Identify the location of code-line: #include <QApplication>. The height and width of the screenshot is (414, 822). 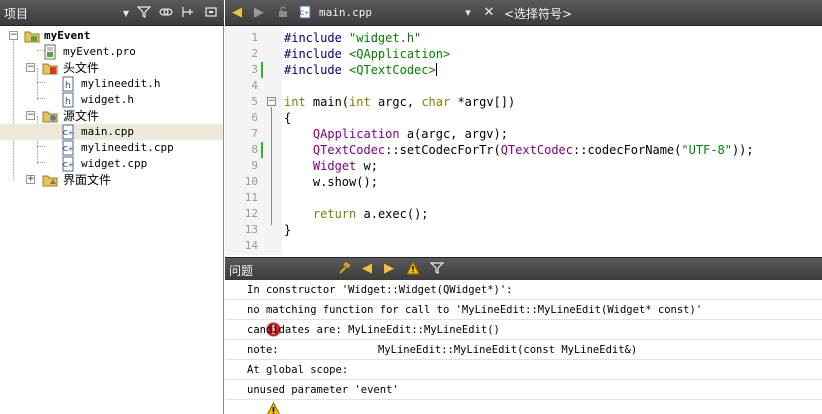
(367, 54).